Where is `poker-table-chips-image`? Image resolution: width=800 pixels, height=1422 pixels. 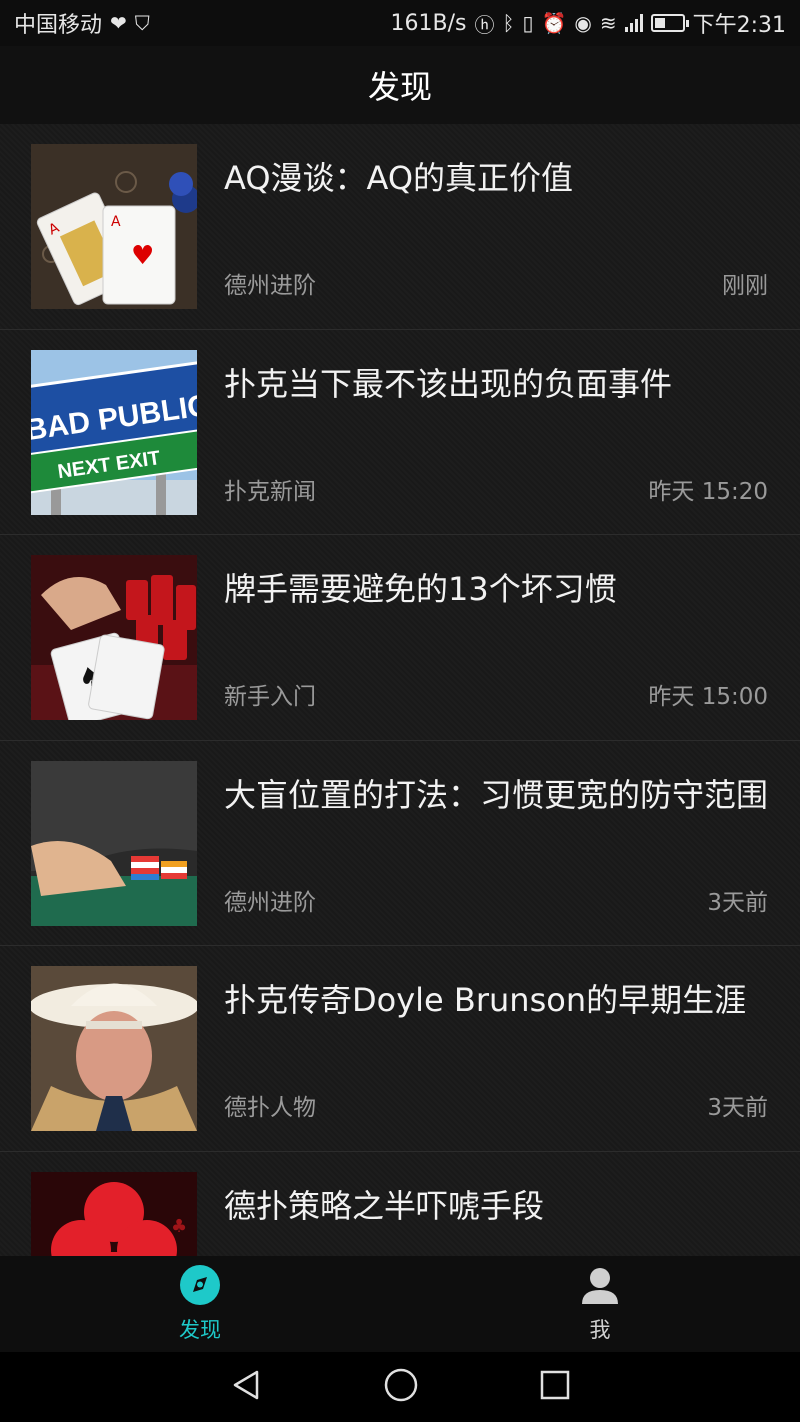 poker-table-chips-image is located at coordinates (114, 843).